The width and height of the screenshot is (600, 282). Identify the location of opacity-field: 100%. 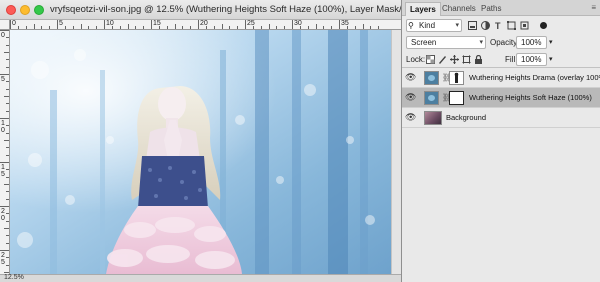
(531, 42).